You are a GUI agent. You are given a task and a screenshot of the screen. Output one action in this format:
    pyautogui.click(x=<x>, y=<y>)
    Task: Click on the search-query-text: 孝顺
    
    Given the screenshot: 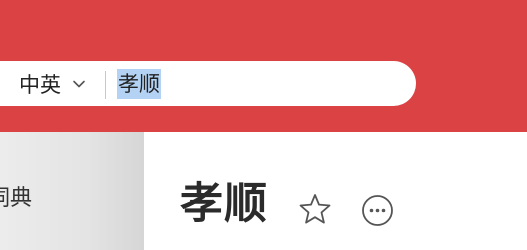 What is the action you would take?
    pyautogui.click(x=139, y=83)
    